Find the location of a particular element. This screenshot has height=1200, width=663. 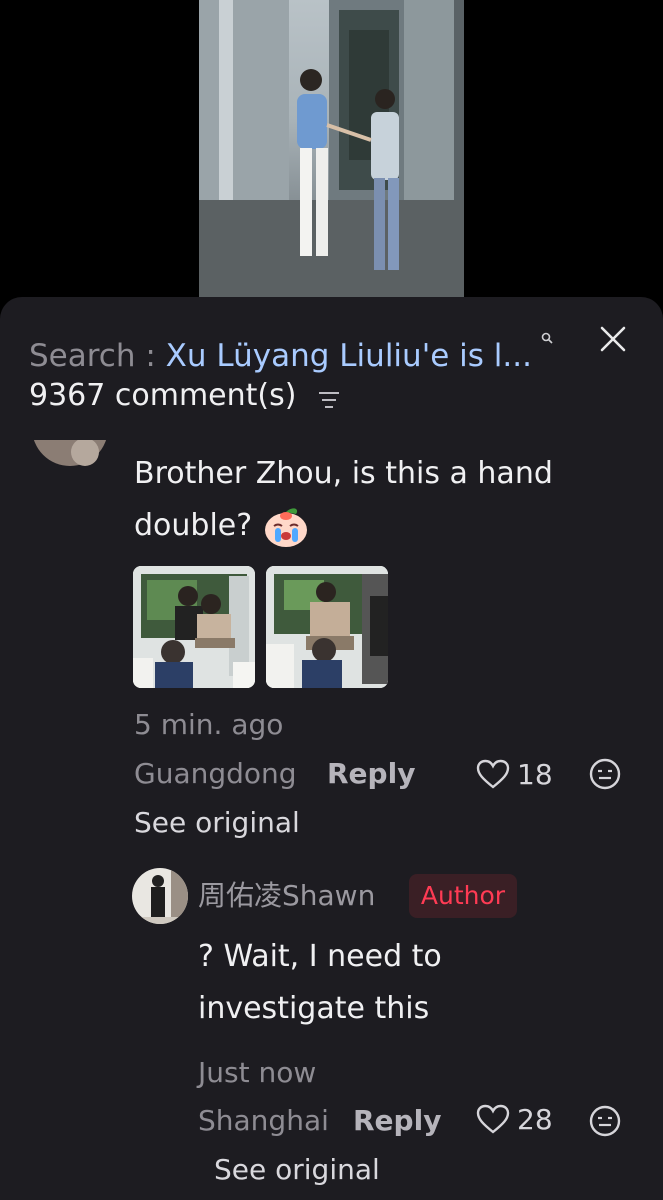

reply-text-line: ? Wait, I need to is located at coordinates (320, 956).